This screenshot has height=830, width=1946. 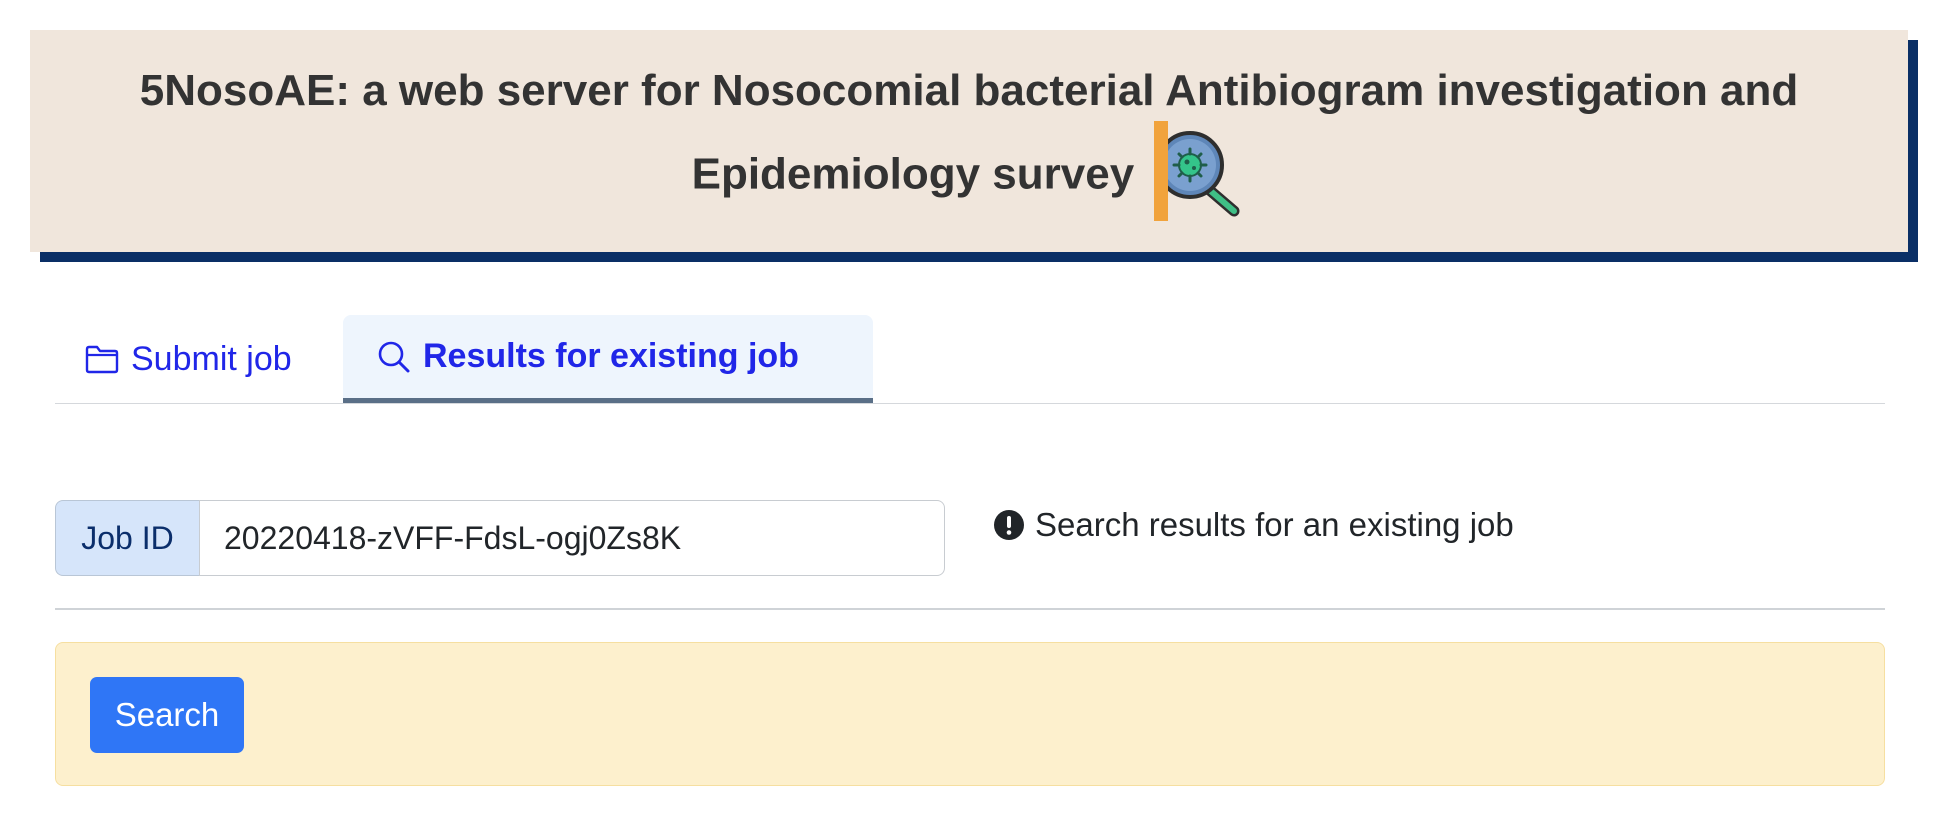 I want to click on search-hint-text: Search results for an existing job, so click(x=1274, y=524).